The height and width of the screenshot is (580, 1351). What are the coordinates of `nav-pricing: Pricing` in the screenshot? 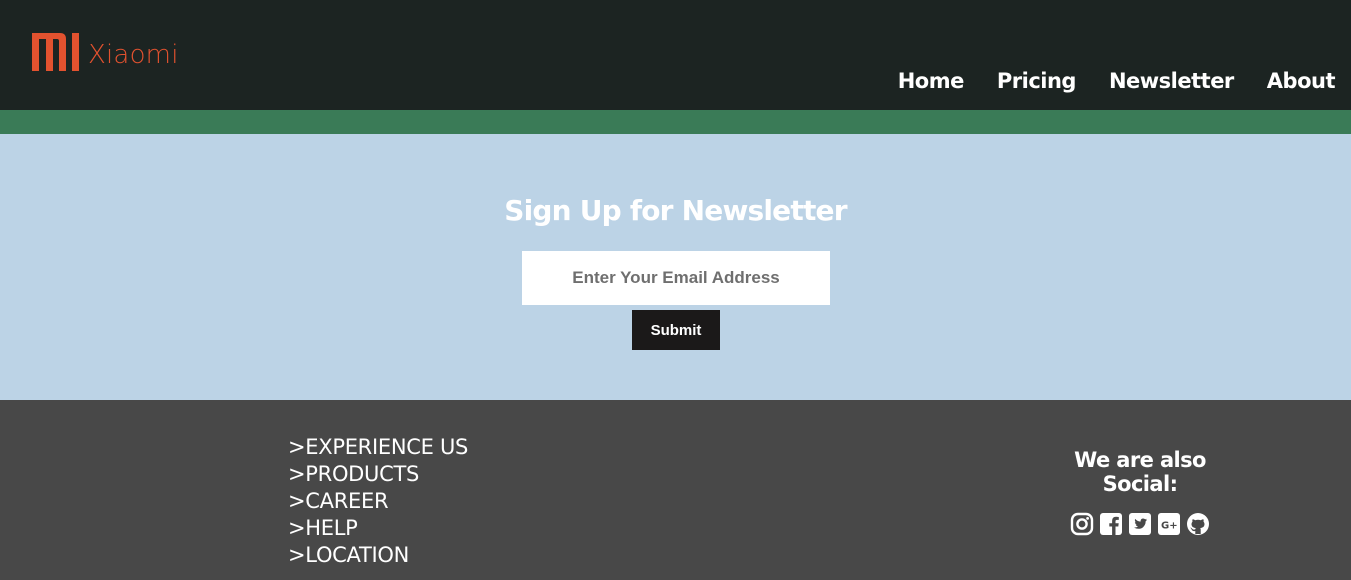 It's located at (1037, 81).